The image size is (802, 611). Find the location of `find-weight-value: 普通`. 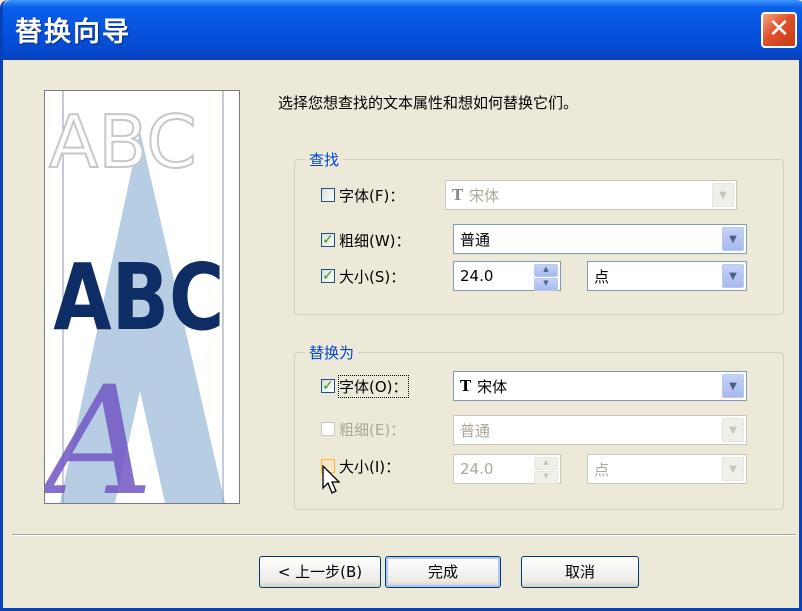

find-weight-value: 普通 is located at coordinates (475, 239).